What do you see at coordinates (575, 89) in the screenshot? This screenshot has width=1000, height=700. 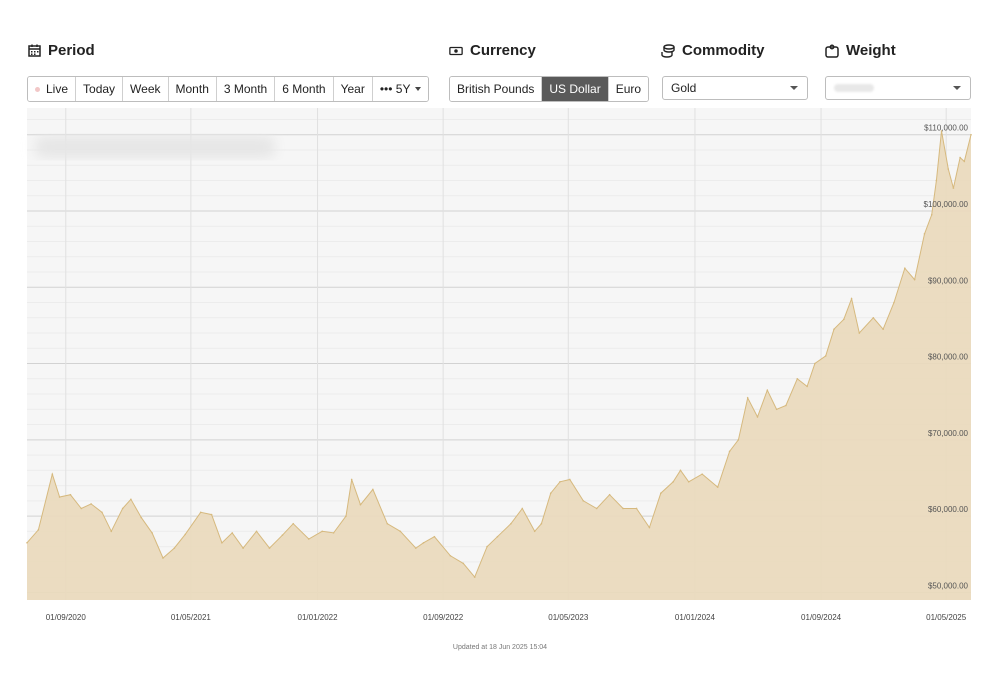 I see `currency-usd-button: US Dollar` at bounding box center [575, 89].